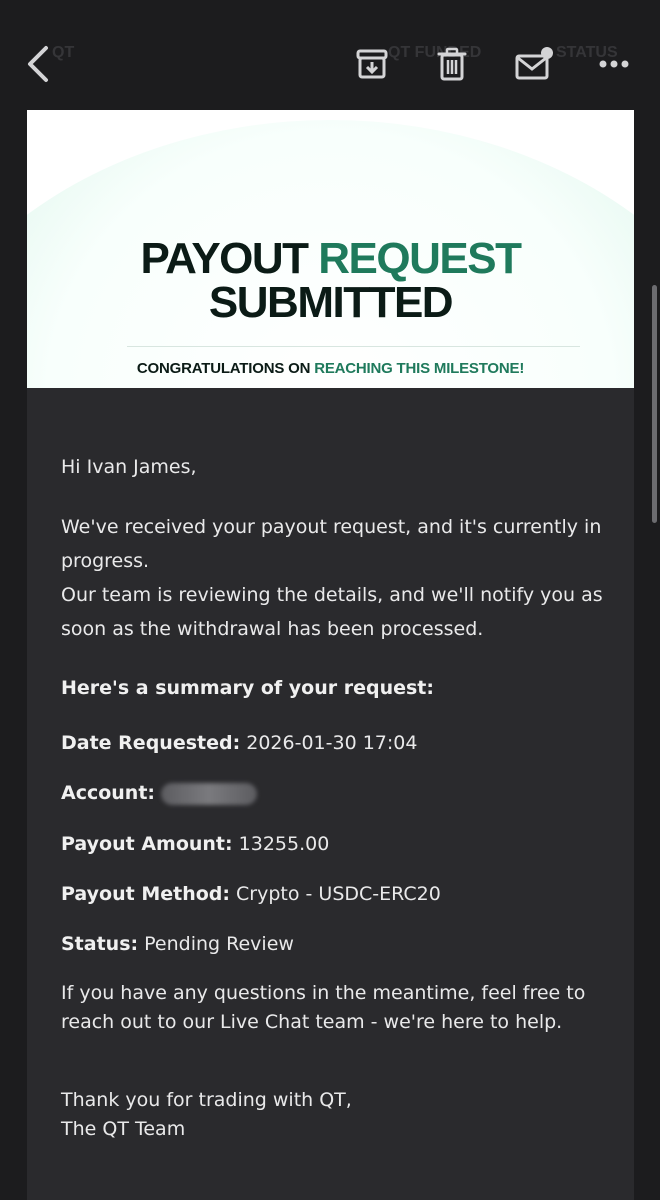 The image size is (660, 1200). I want to click on hero-title-payout: PAYOUT, so click(229, 258).